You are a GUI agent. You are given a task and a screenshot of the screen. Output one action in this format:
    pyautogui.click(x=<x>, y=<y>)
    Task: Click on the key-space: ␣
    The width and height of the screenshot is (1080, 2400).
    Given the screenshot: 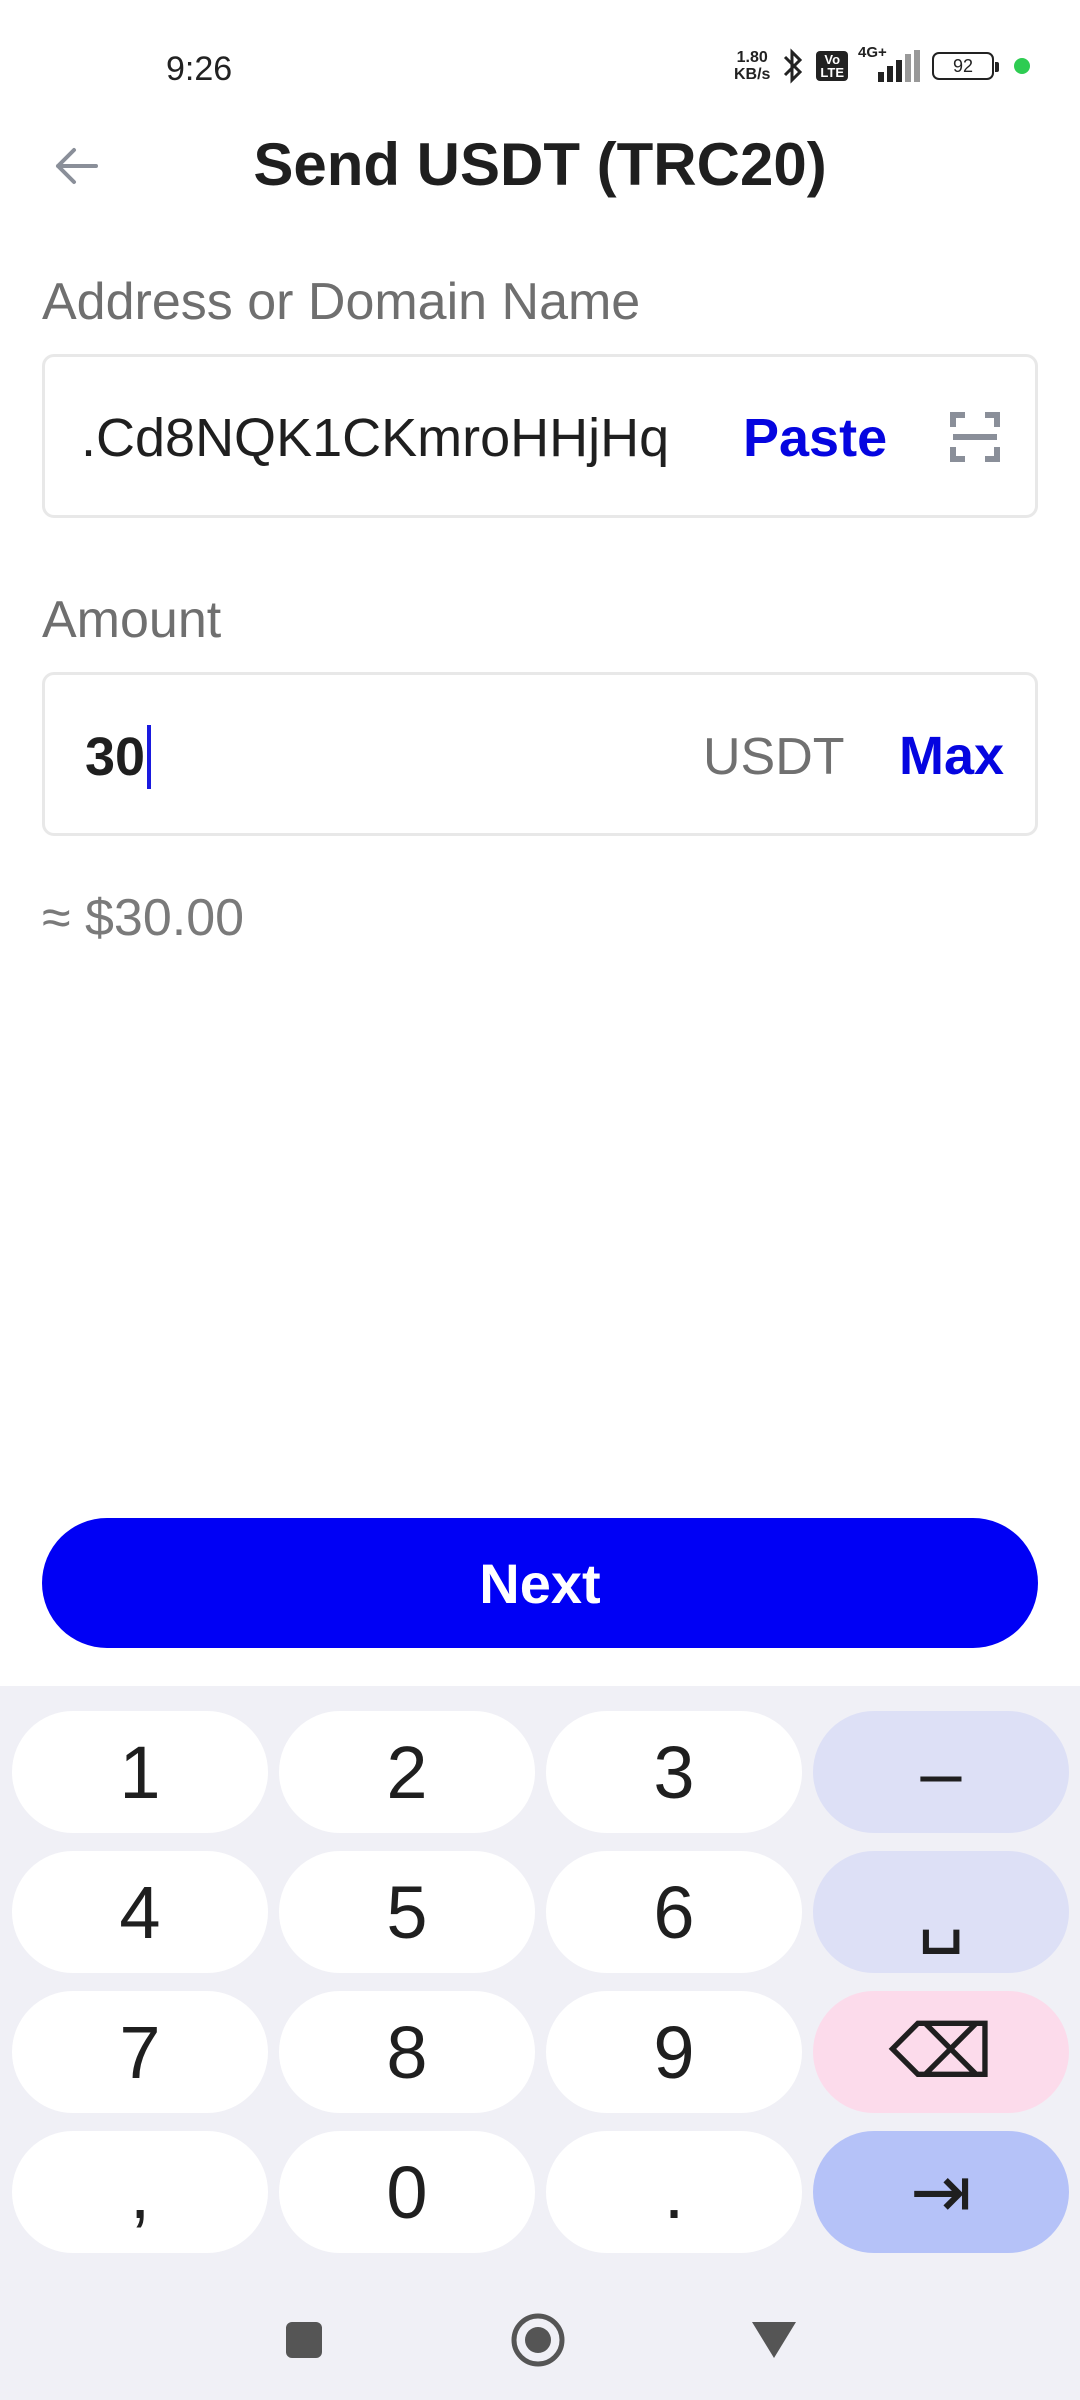 What is the action you would take?
    pyautogui.click(x=941, y=1912)
    